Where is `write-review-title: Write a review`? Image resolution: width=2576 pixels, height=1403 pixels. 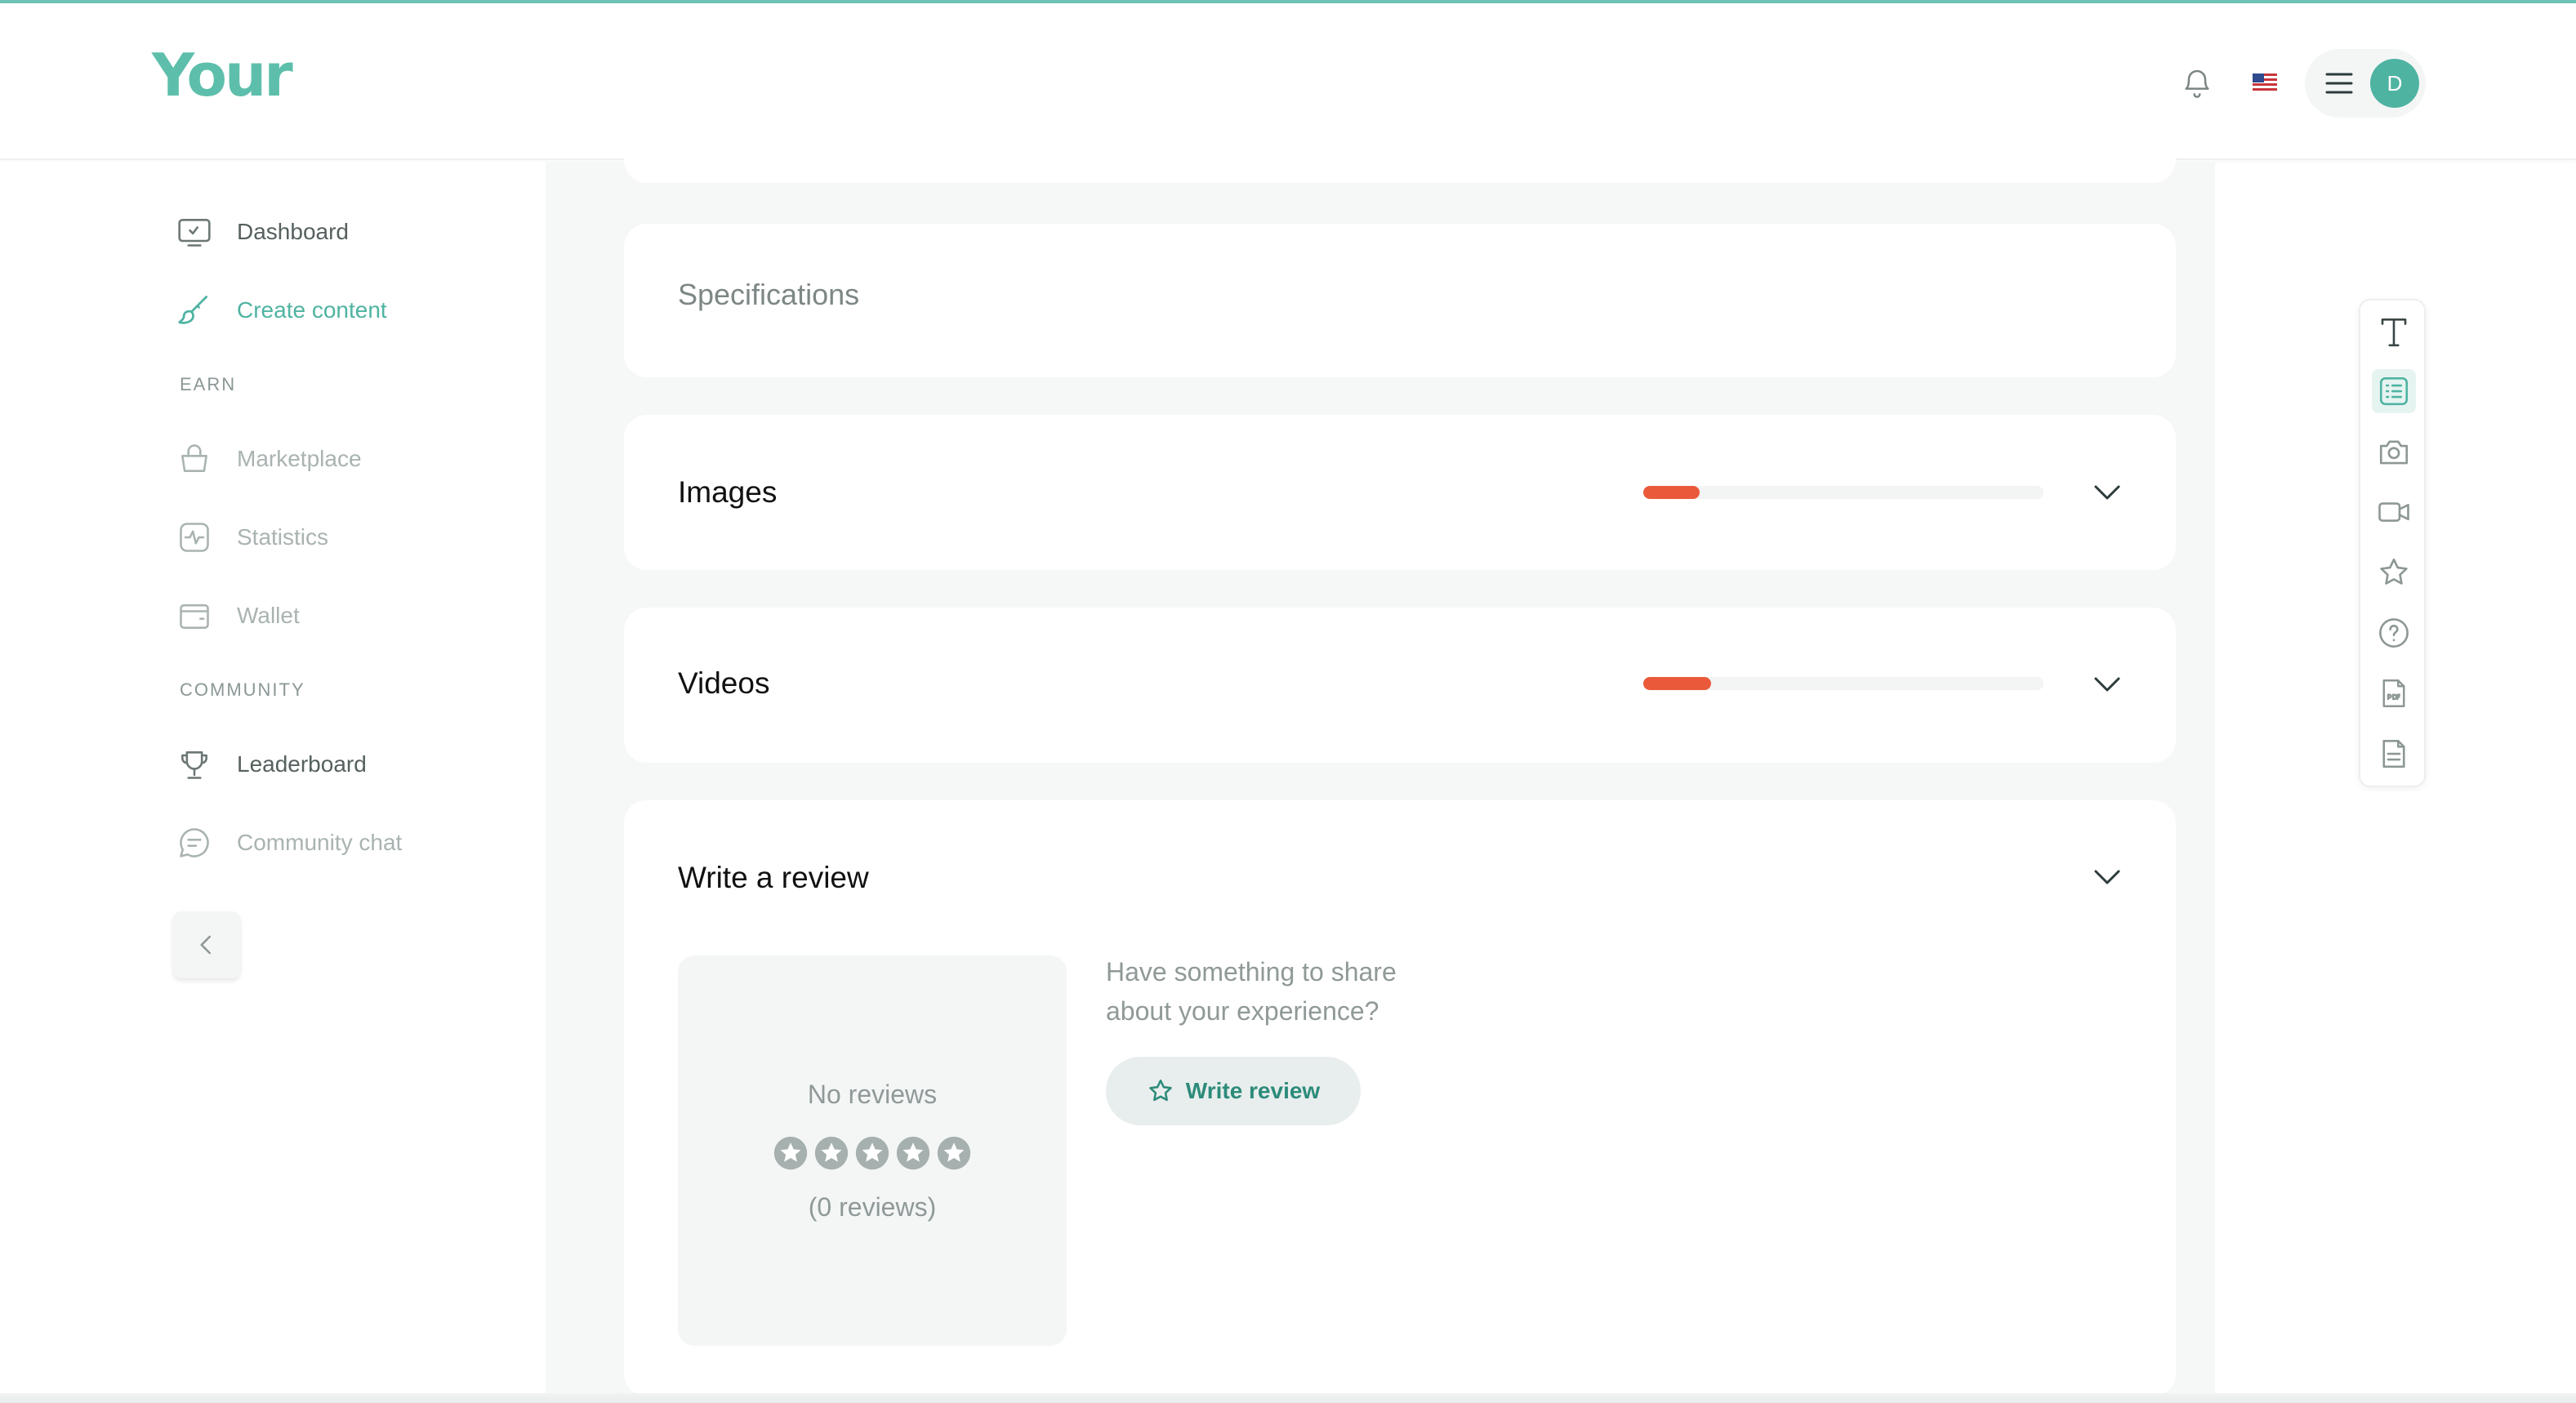
write-review-title: Write a review is located at coordinates (773, 878).